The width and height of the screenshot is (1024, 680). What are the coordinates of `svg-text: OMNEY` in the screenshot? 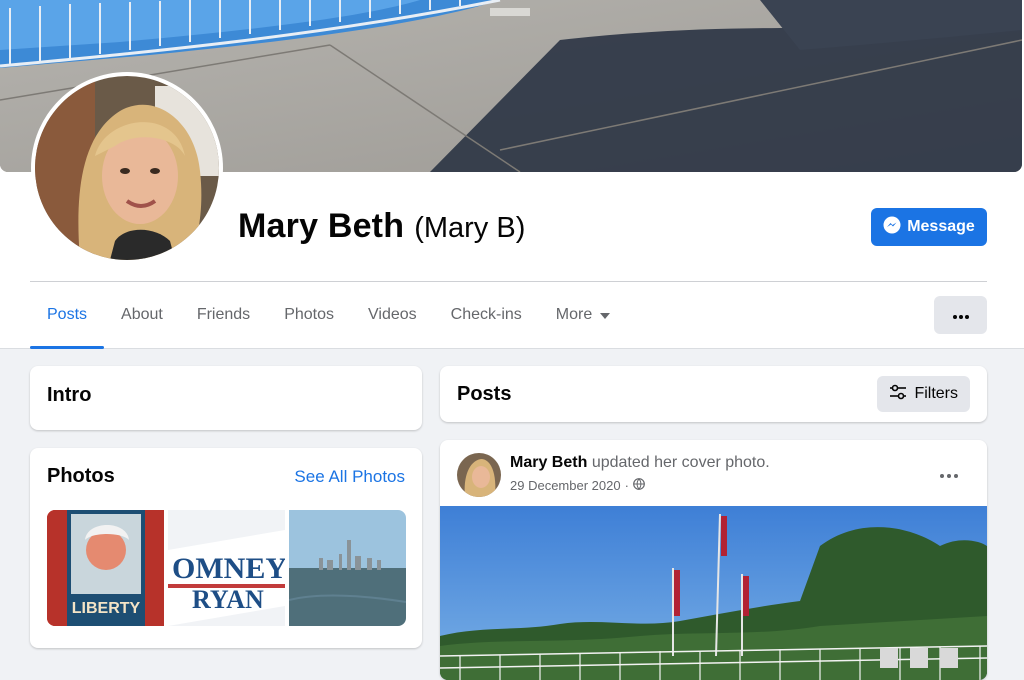 It's located at (228, 568).